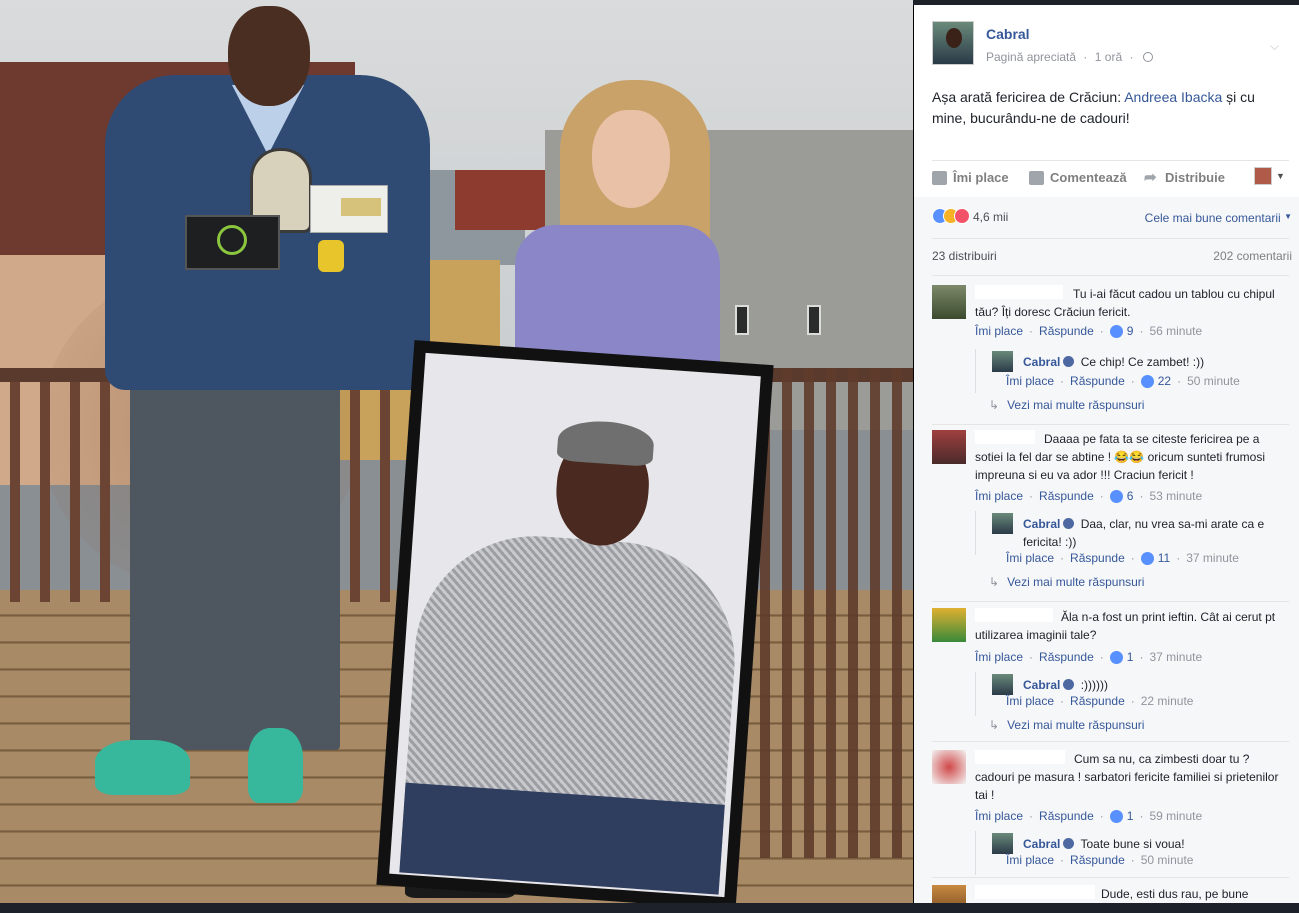 Image resolution: width=1299 pixels, height=913 pixels. What do you see at coordinates (606, 443) in the screenshot?
I see `portrait-cap` at bounding box center [606, 443].